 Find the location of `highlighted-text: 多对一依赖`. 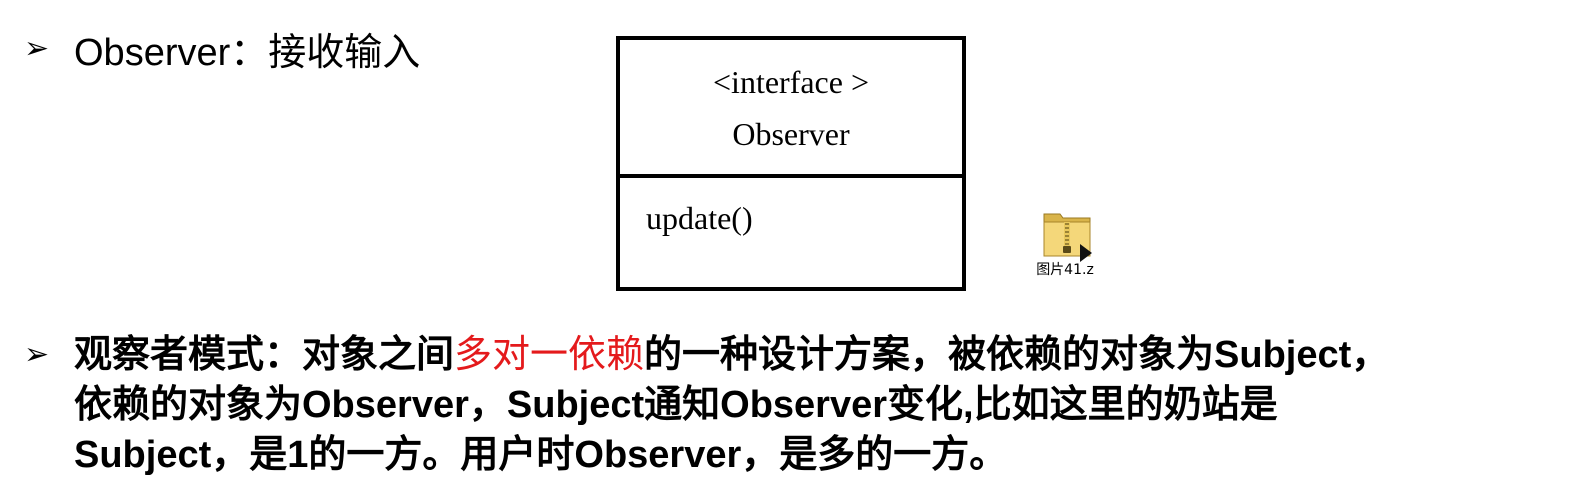

highlighted-text: 多对一依赖 is located at coordinates (549, 355).